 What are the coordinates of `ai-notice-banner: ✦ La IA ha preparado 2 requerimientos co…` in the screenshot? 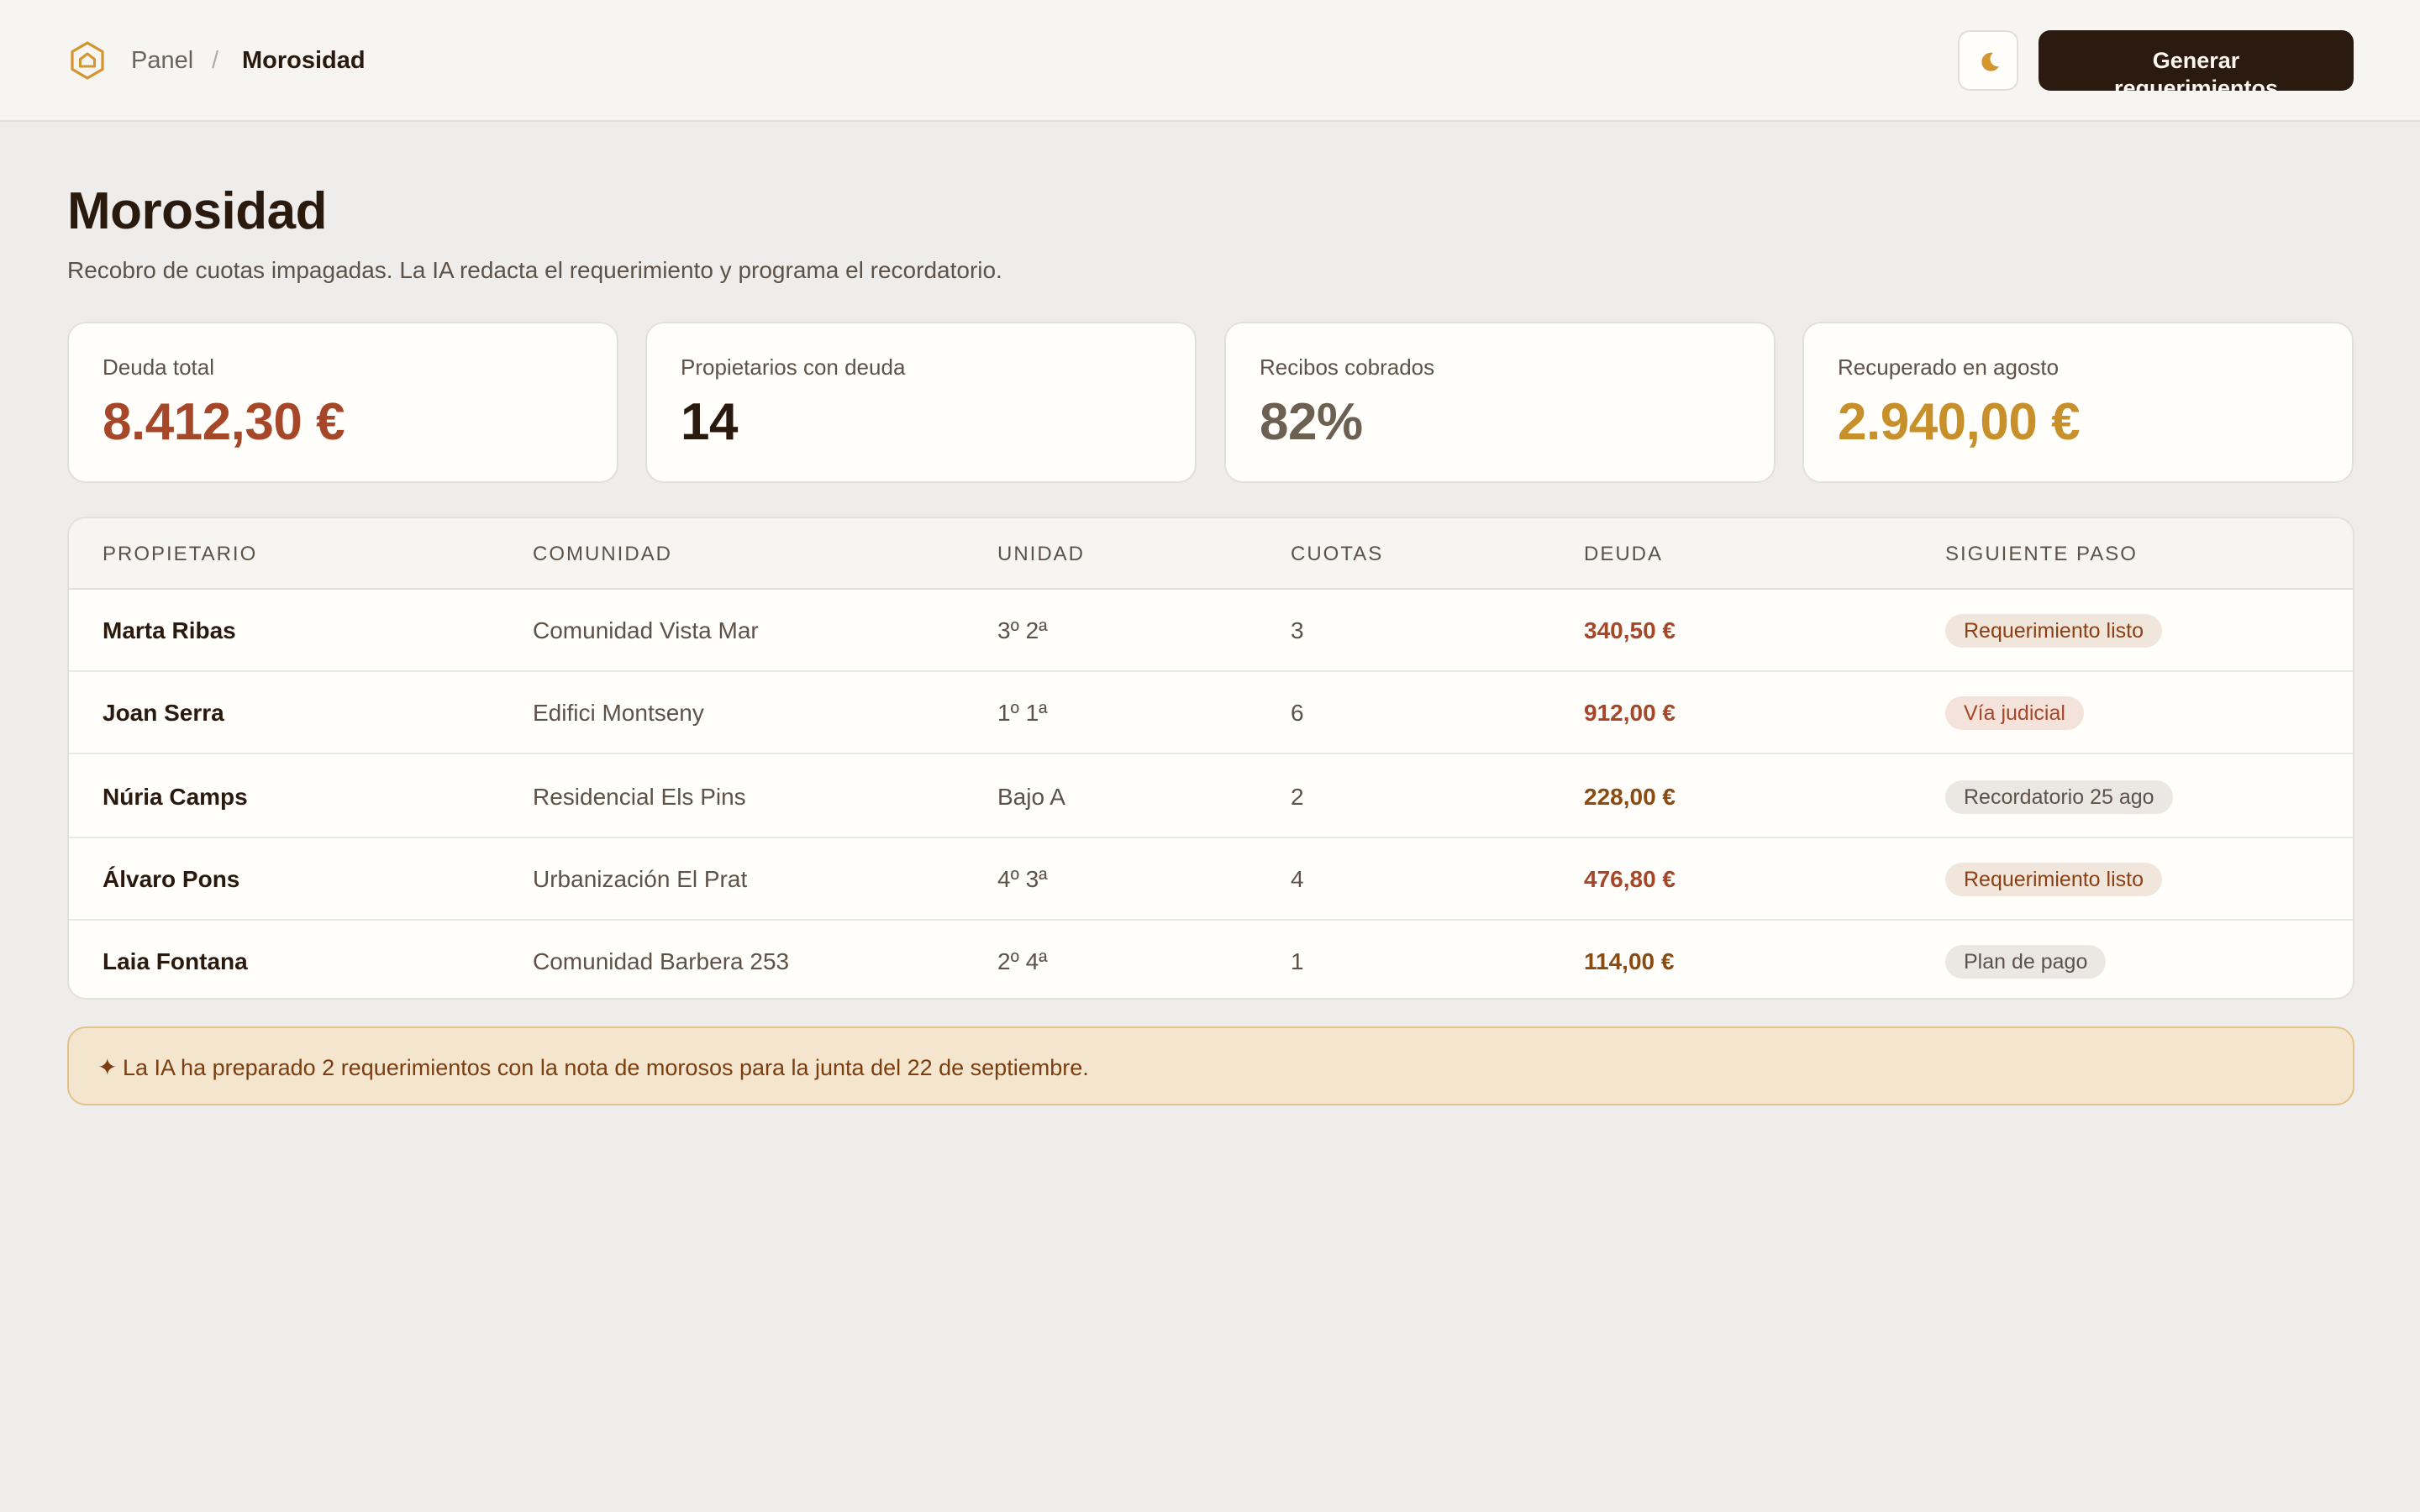 It's located at (1210, 1065).